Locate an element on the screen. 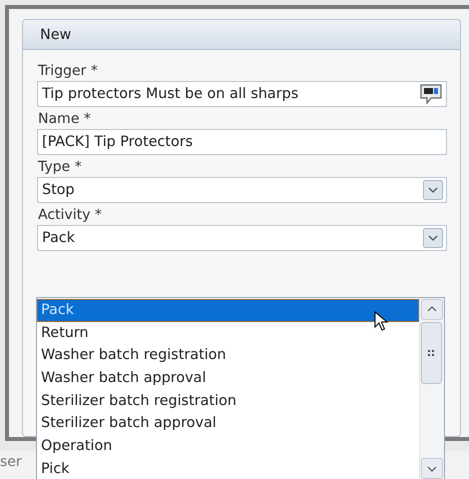  input-field: Tip protectors Must be on all sharps is located at coordinates (242, 94).